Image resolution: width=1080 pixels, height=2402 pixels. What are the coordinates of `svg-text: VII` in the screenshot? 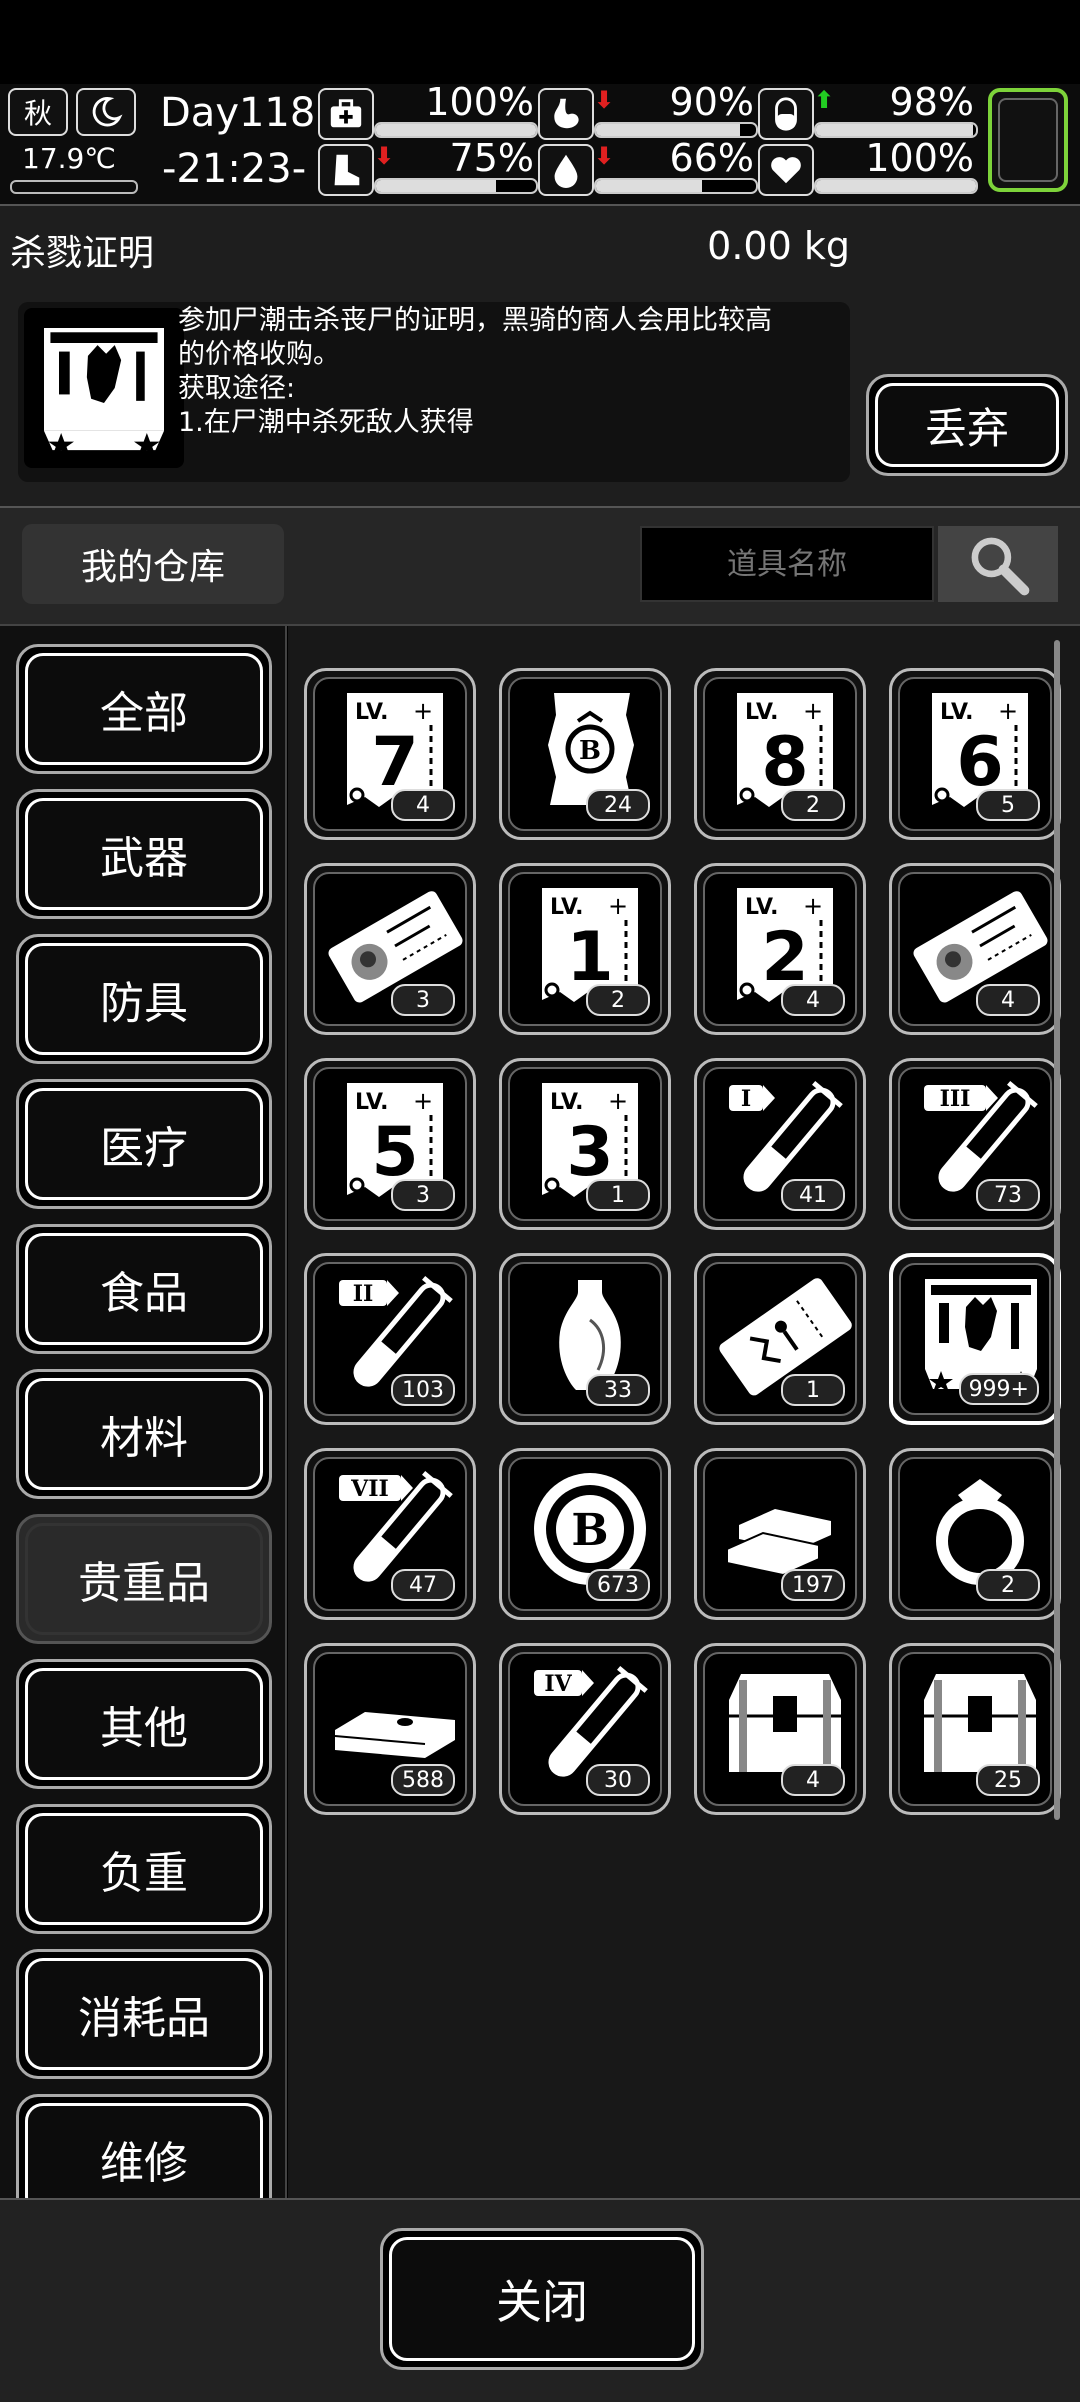 It's located at (369, 1489).